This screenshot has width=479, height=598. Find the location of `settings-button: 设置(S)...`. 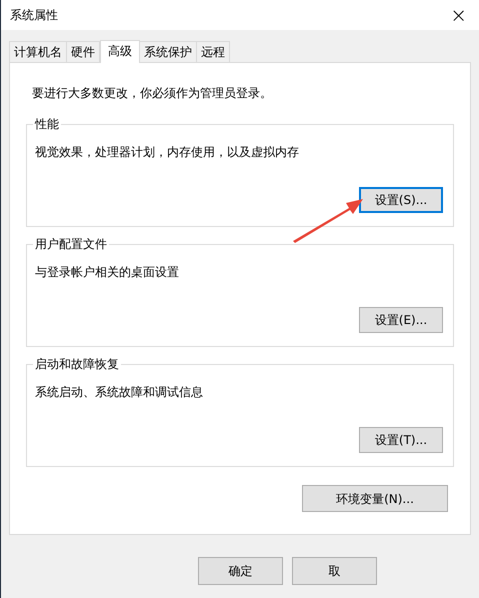

settings-button: 设置(S)... is located at coordinates (401, 200).